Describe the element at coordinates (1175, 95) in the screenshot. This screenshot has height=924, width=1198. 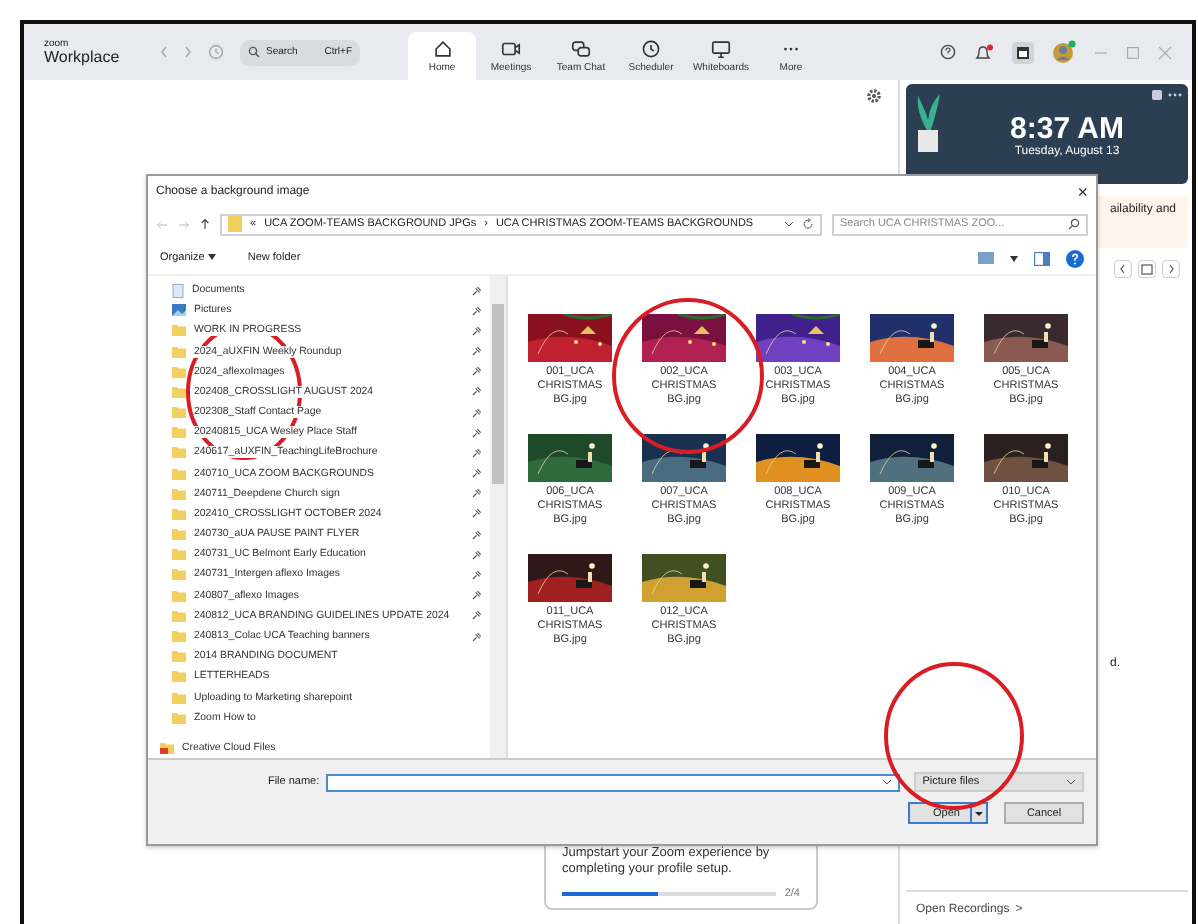
I see `more-icon` at that location.